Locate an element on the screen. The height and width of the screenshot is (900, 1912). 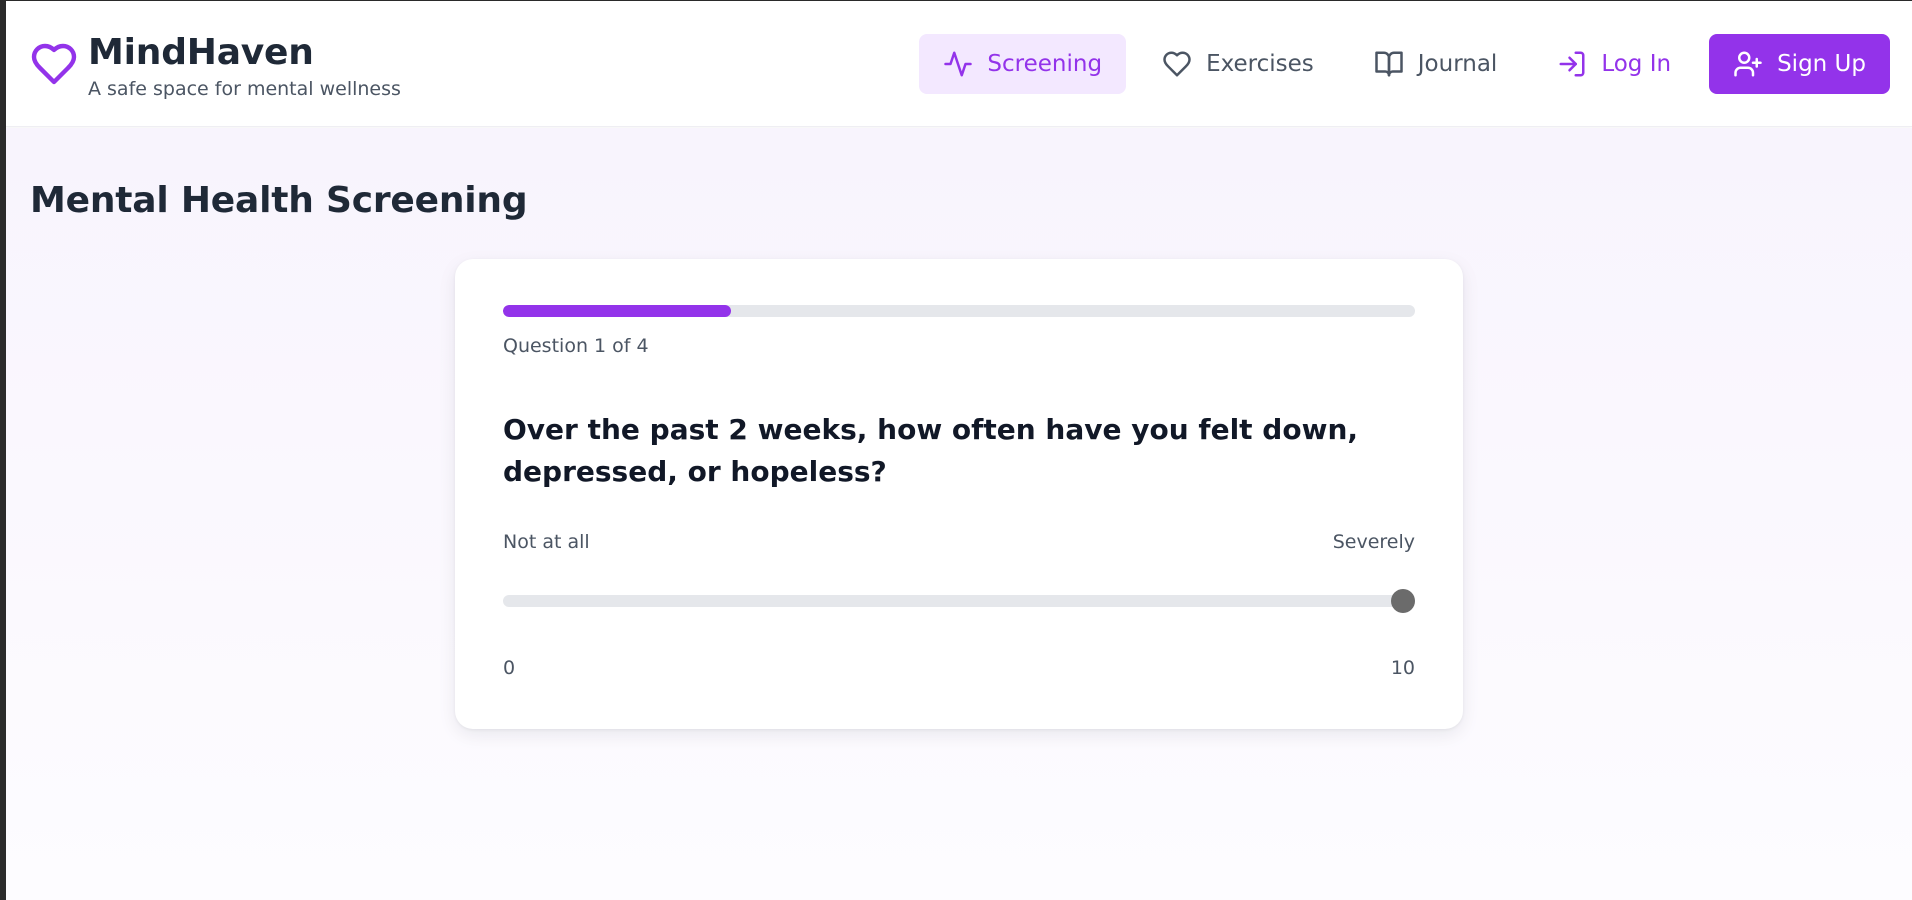
log-in-icon is located at coordinates (1572, 64).